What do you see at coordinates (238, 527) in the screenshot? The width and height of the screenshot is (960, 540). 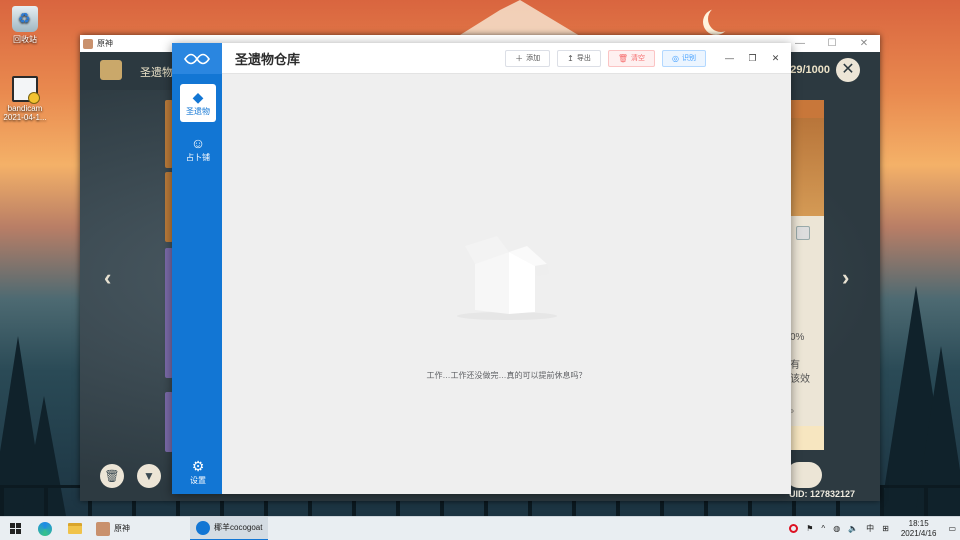 I see `task-label: 椰羊cocogoat` at bounding box center [238, 527].